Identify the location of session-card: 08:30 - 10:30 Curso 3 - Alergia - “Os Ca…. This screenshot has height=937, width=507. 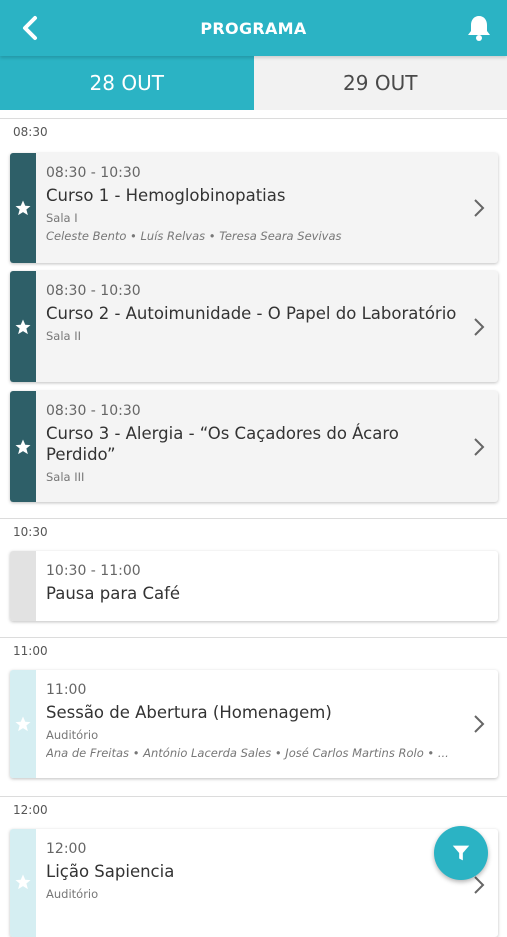
(254, 446).